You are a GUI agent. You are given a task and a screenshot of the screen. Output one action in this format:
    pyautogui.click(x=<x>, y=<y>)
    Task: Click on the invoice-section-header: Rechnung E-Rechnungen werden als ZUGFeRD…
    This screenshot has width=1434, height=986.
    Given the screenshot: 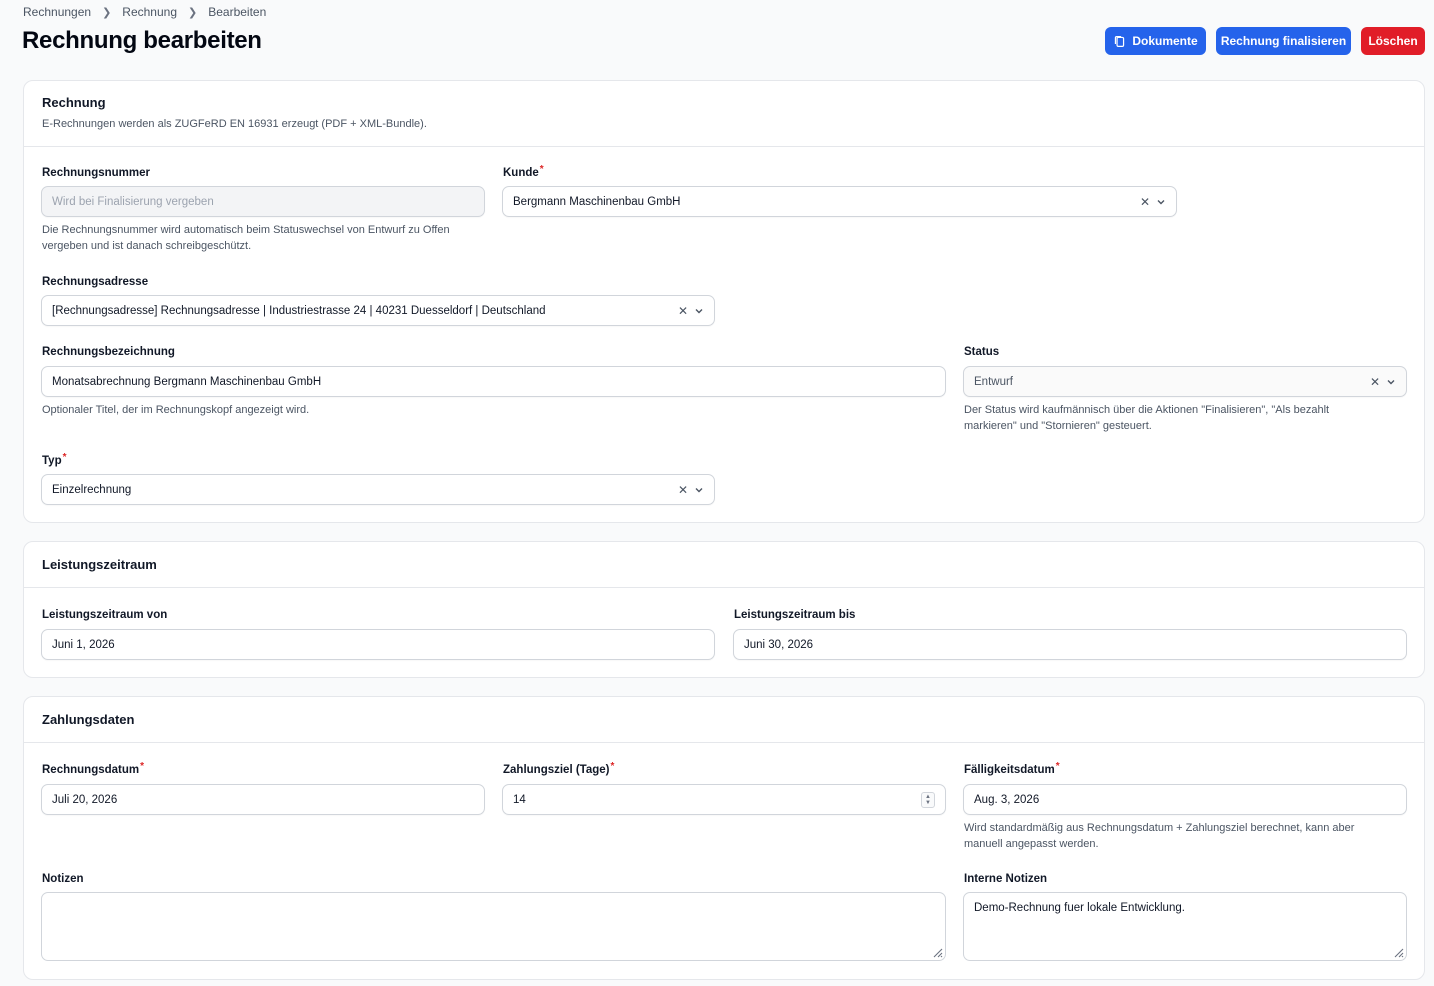 What is the action you would take?
    pyautogui.click(x=724, y=114)
    